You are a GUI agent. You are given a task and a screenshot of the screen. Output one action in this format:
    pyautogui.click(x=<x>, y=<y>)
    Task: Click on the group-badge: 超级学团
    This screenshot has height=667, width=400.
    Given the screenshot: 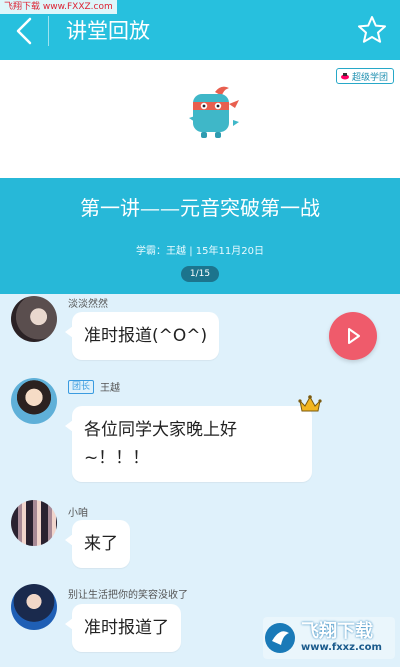 What is the action you would take?
    pyautogui.click(x=364, y=76)
    